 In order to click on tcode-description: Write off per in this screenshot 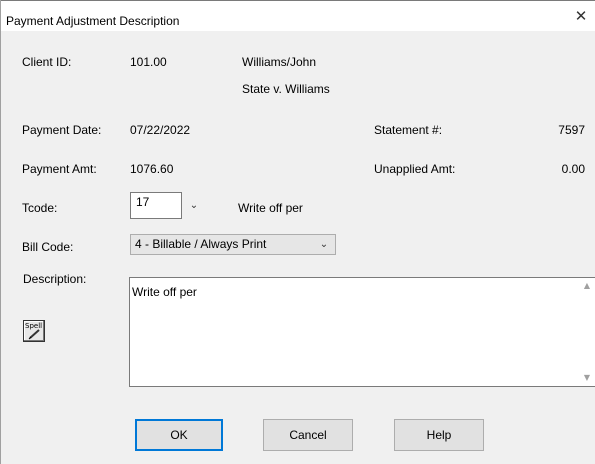, I will do `click(270, 208)`.